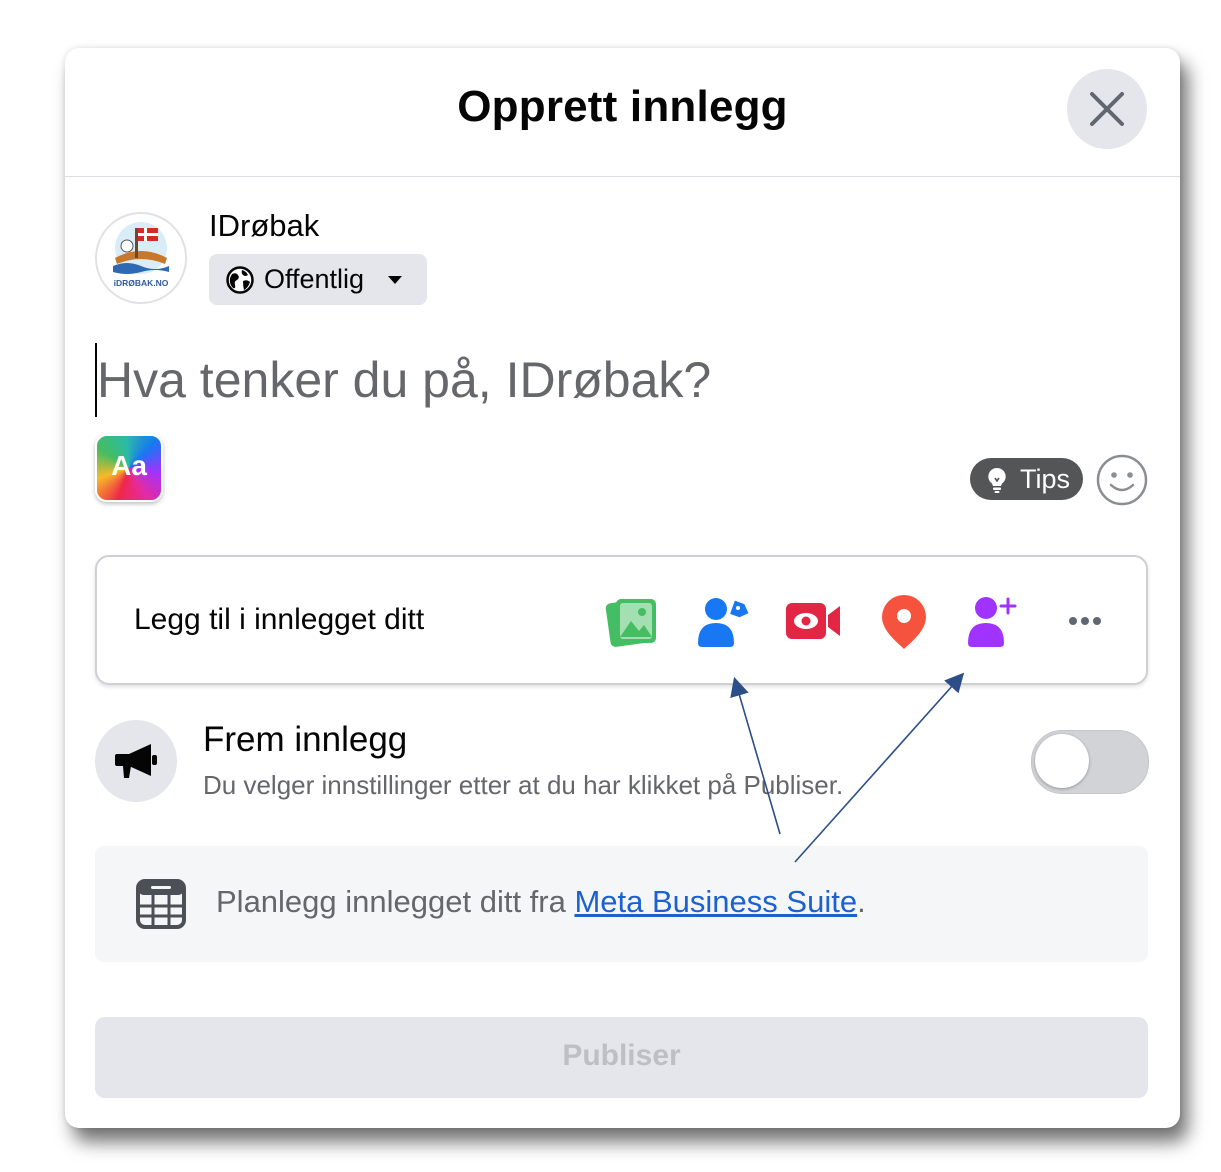 The height and width of the screenshot is (1172, 1221). Describe the element at coordinates (141, 283) in the screenshot. I see `avatar-caption: iDRØBAK.NO` at that location.